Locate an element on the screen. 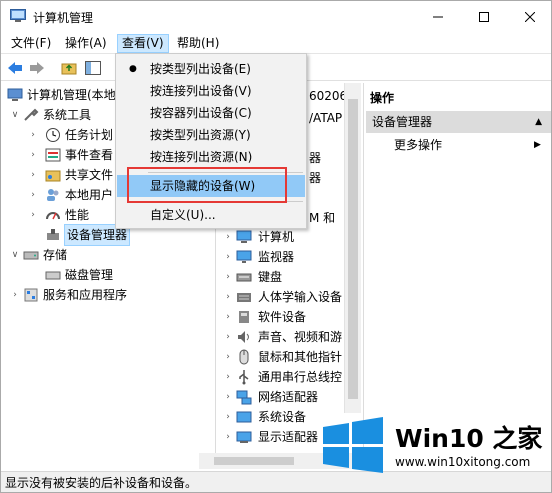 The image size is (552, 493). minimize-button is located at coordinates (438, 16).